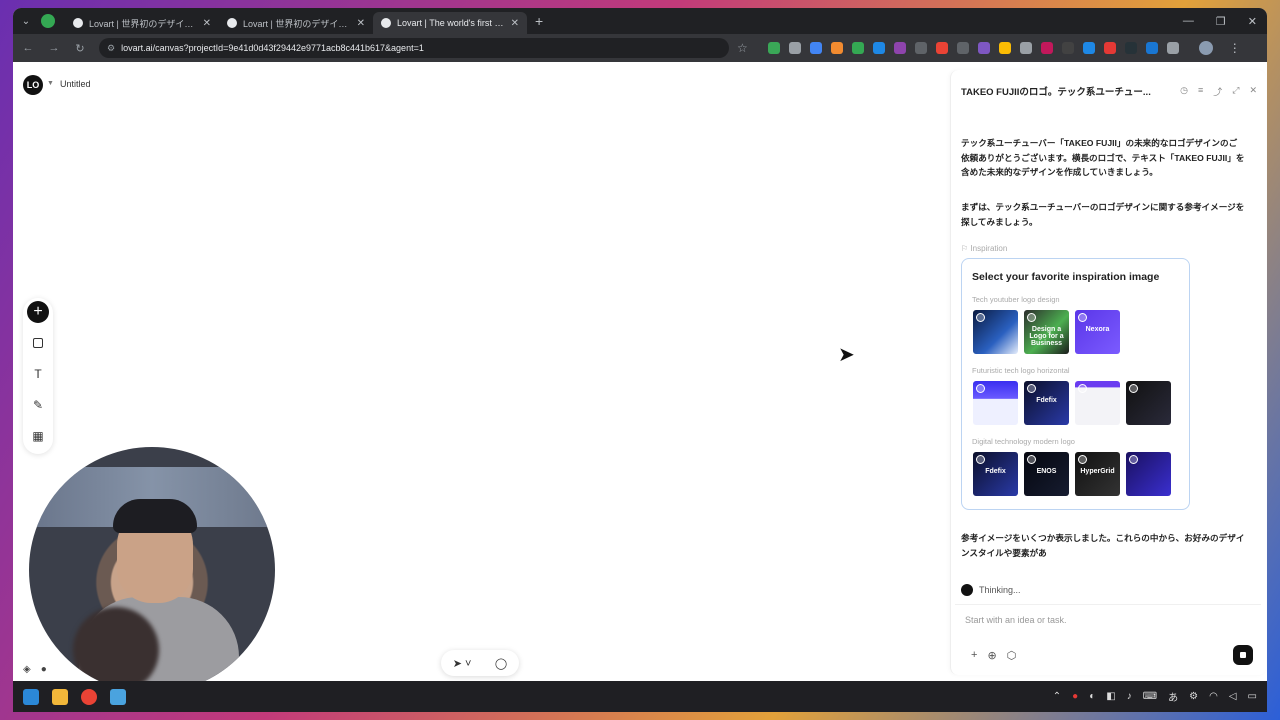  I want to click on bookmark-star-icon: ☆, so click(742, 48).